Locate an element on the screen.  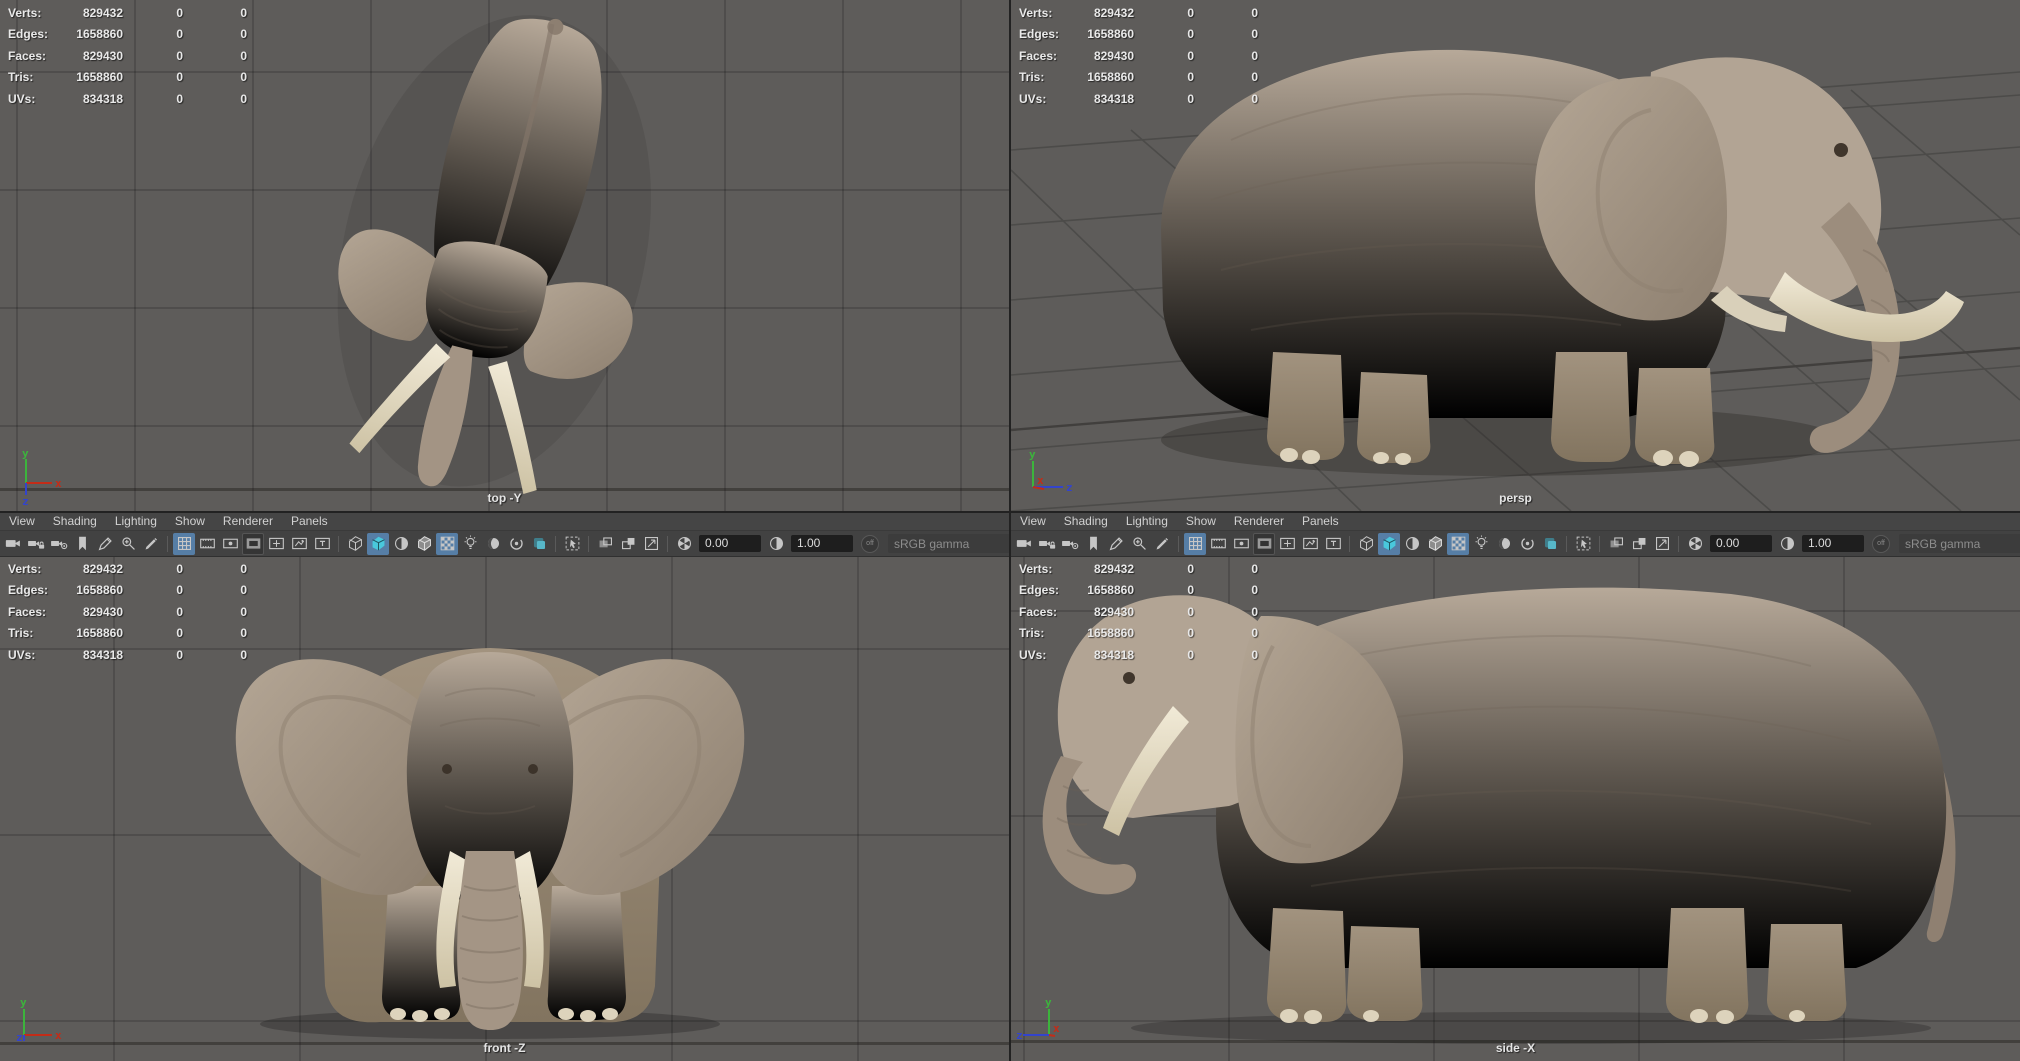
svg-text: y is located at coordinates (25, 453).